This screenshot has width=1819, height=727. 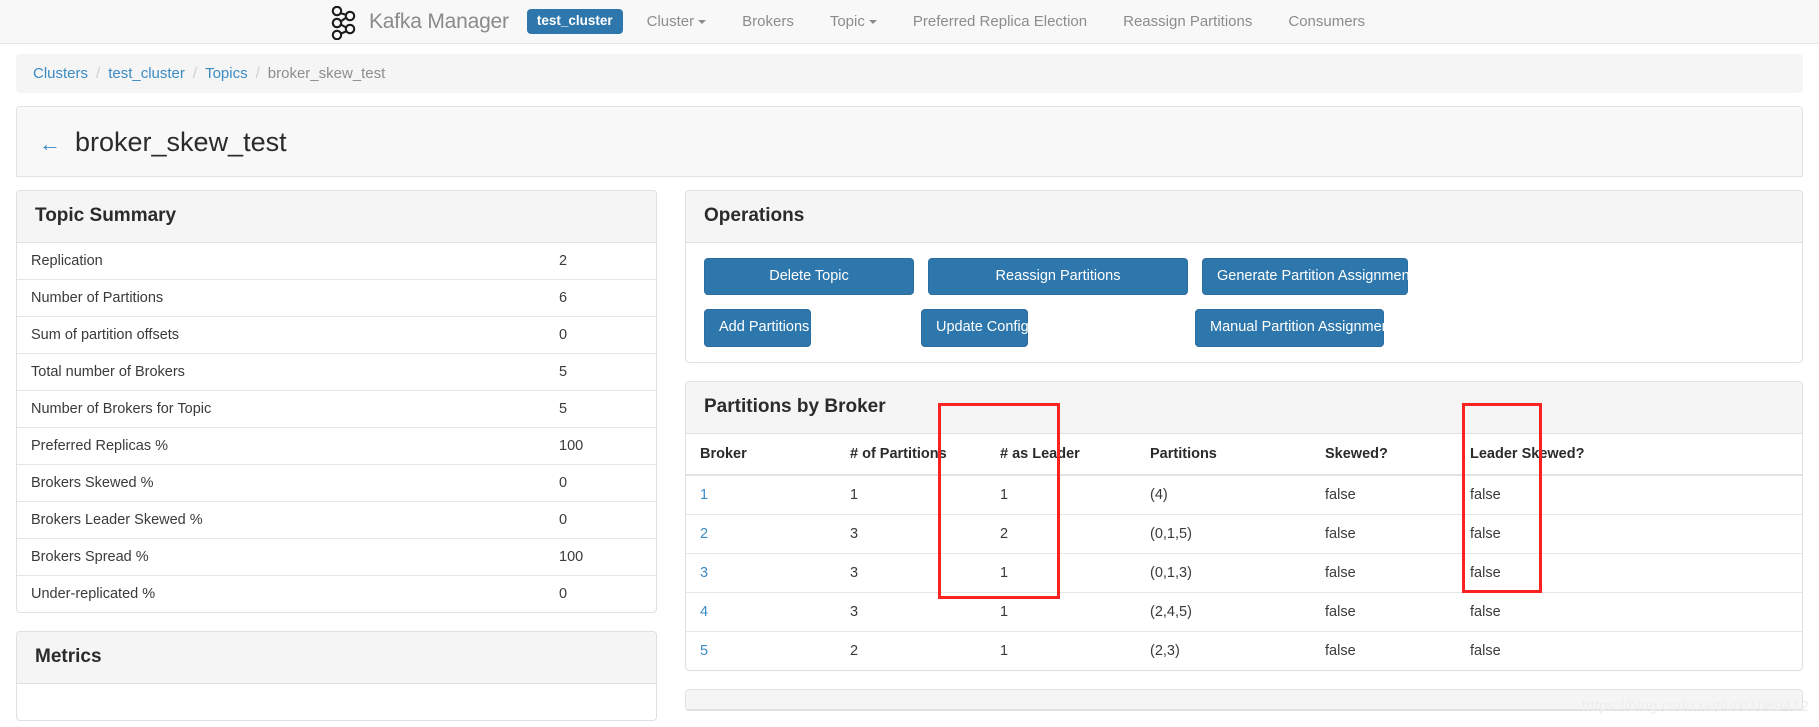 I want to click on table-row: 4 3 1 (2,4,5) false false, so click(x=1244, y=612).